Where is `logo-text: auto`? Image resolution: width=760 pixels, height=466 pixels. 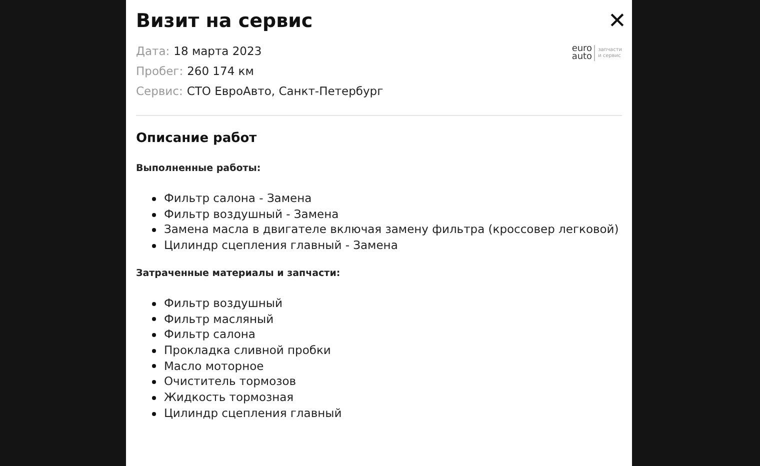
logo-text: auto is located at coordinates (582, 57).